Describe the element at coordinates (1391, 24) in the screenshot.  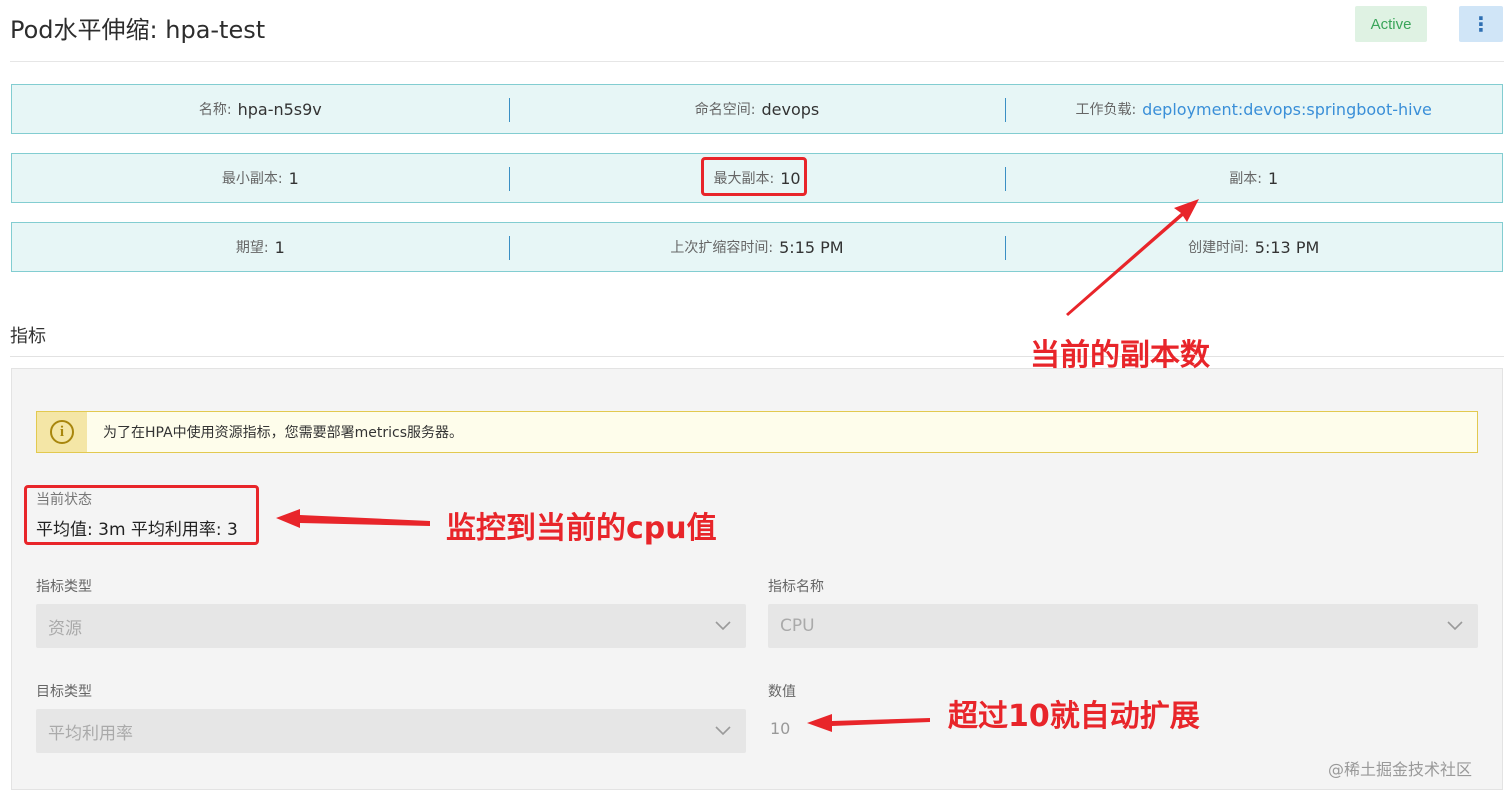
I see `status-badge: Active` at that location.